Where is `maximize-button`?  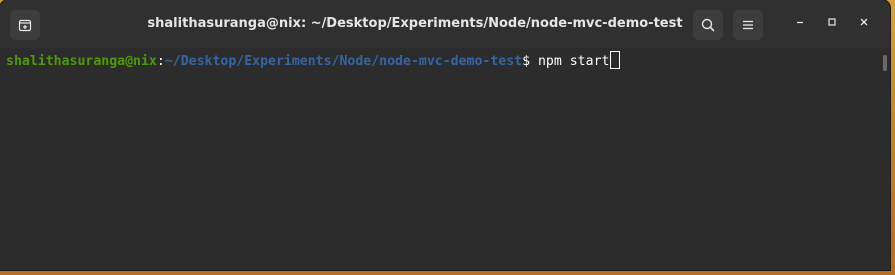
maximize-button is located at coordinates (832, 24).